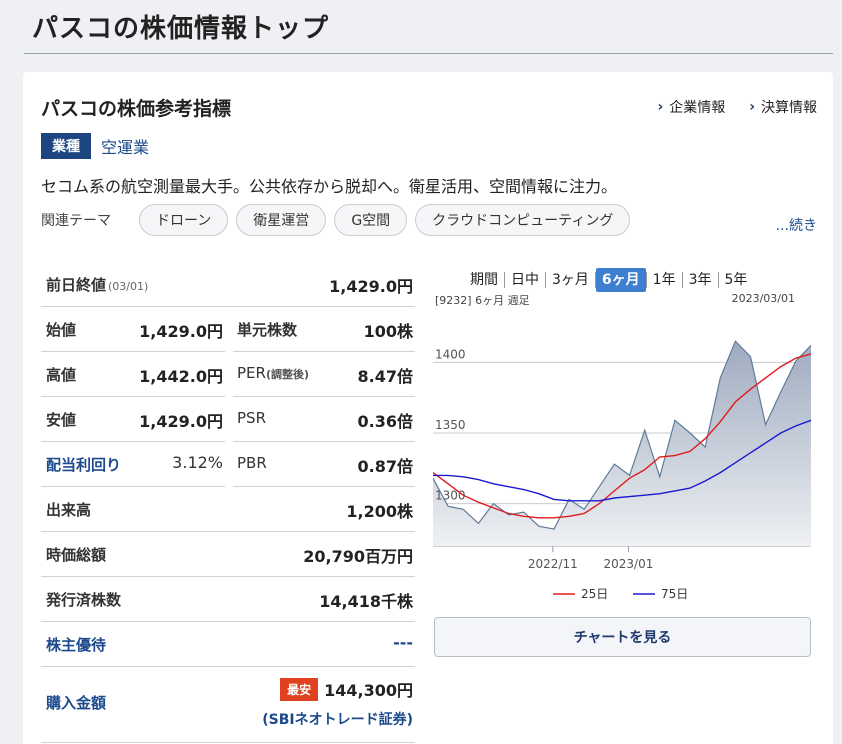  Describe the element at coordinates (523, 220) in the screenshot. I see `theme-tag: クラウドコンピューティング` at that location.